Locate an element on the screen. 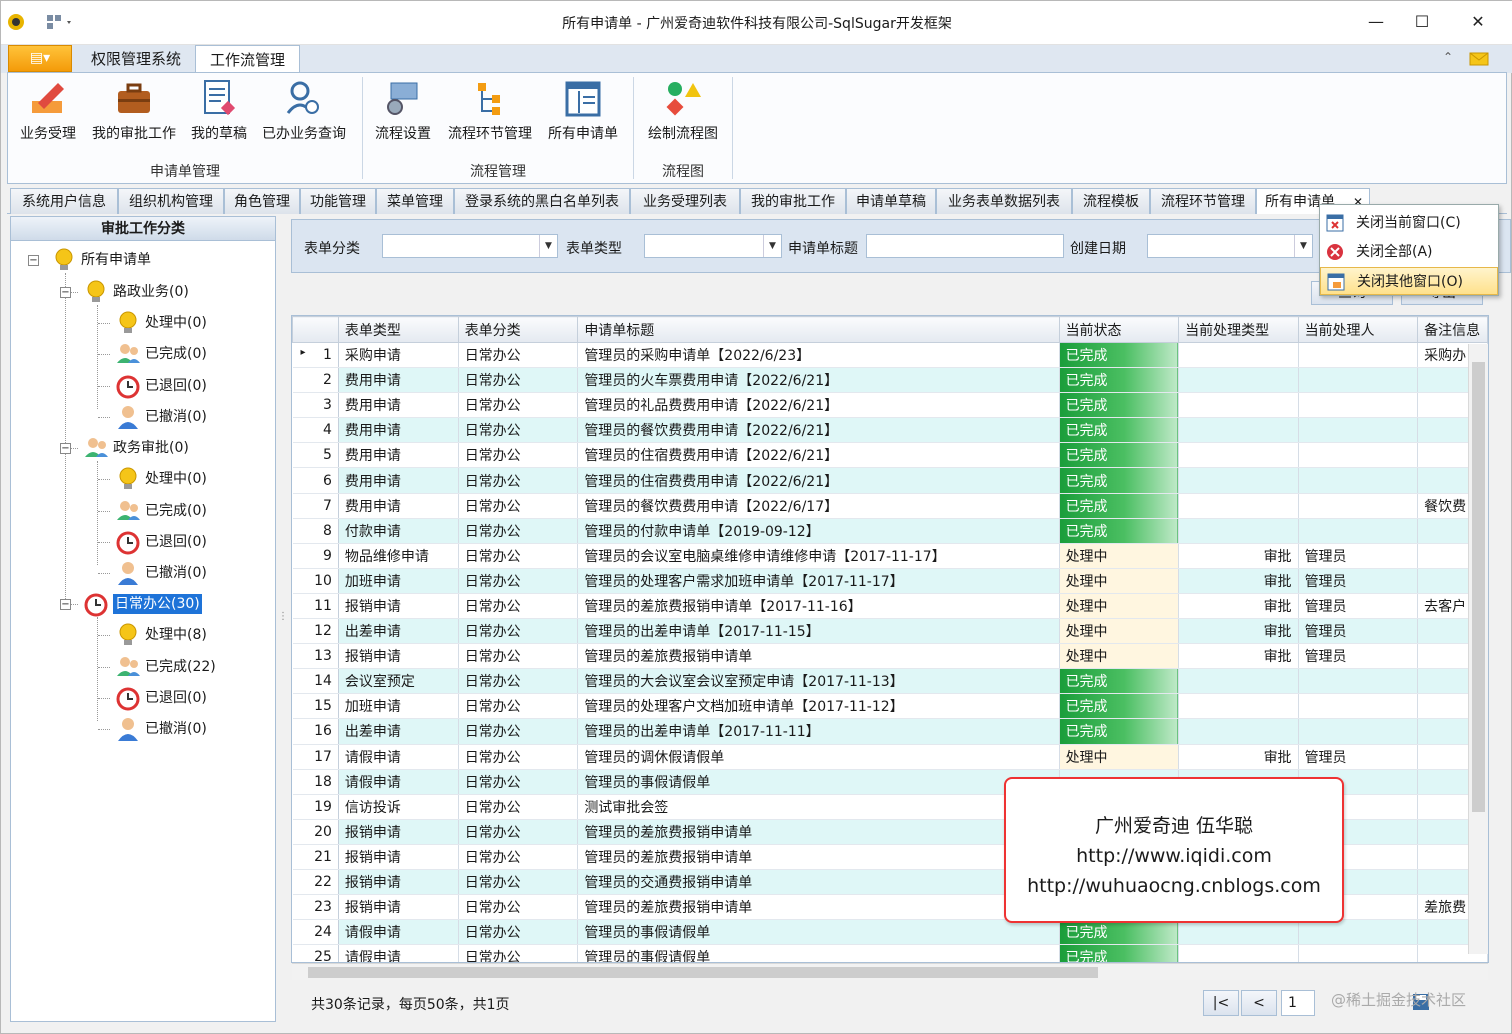  tree-node-government-returned: 已退回(0) is located at coordinates (161, 542).